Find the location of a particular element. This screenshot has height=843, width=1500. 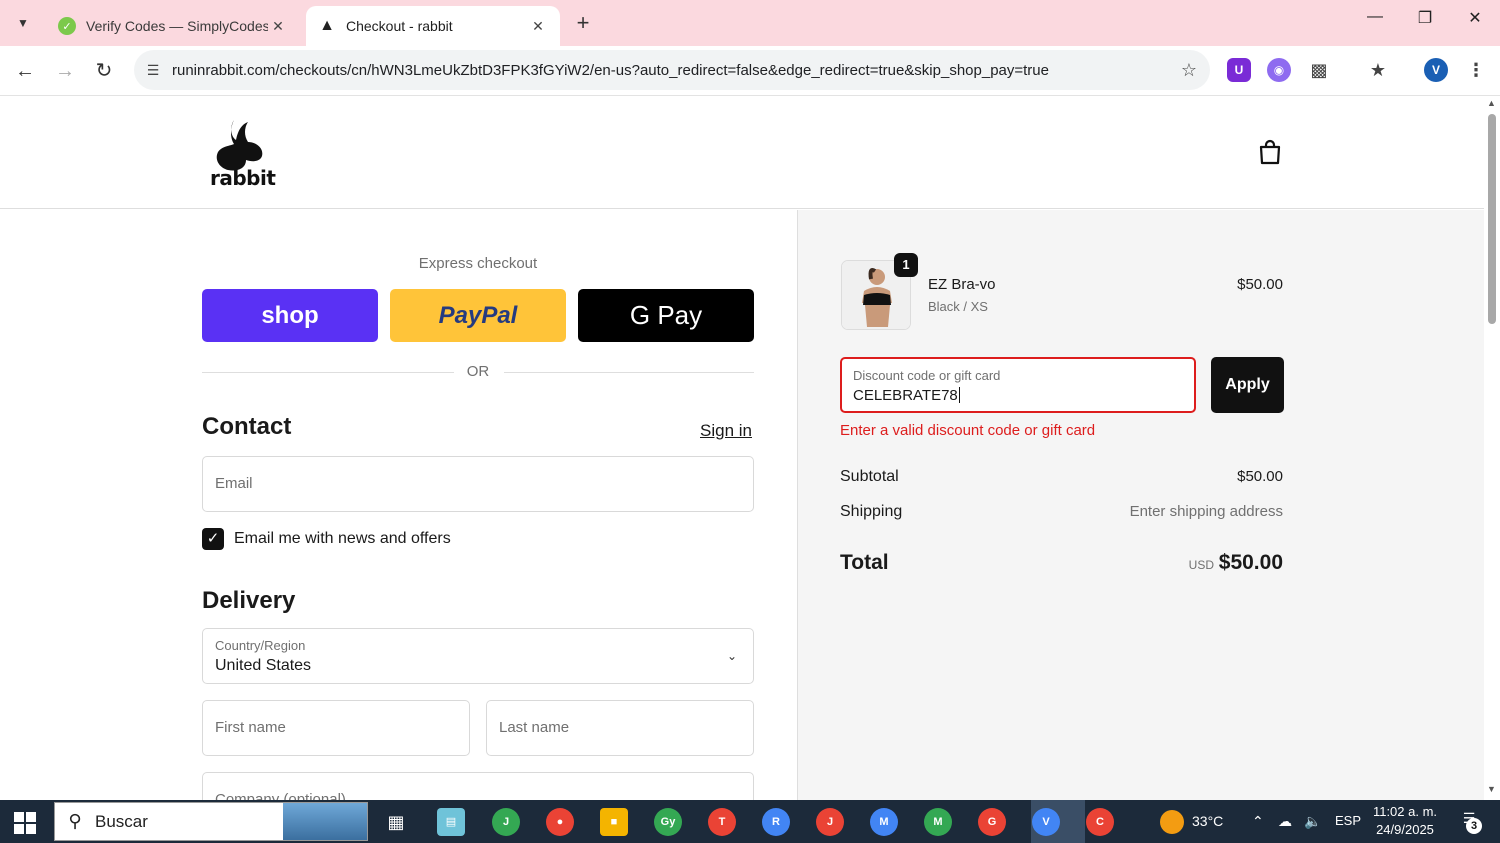

extension-shield-icon: U is located at coordinates (1239, 70).